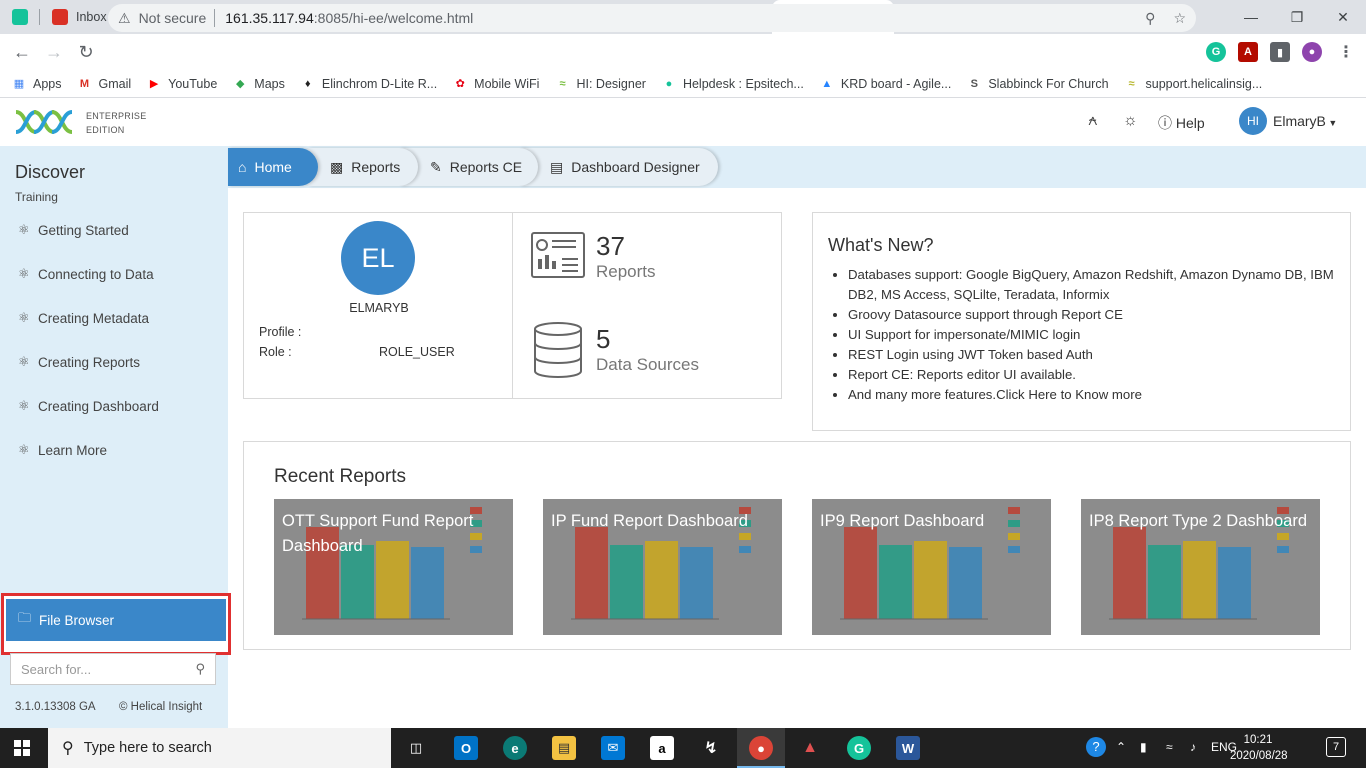  What do you see at coordinates (1336, 747) in the screenshot?
I see `notification-center-icon: 7` at bounding box center [1336, 747].